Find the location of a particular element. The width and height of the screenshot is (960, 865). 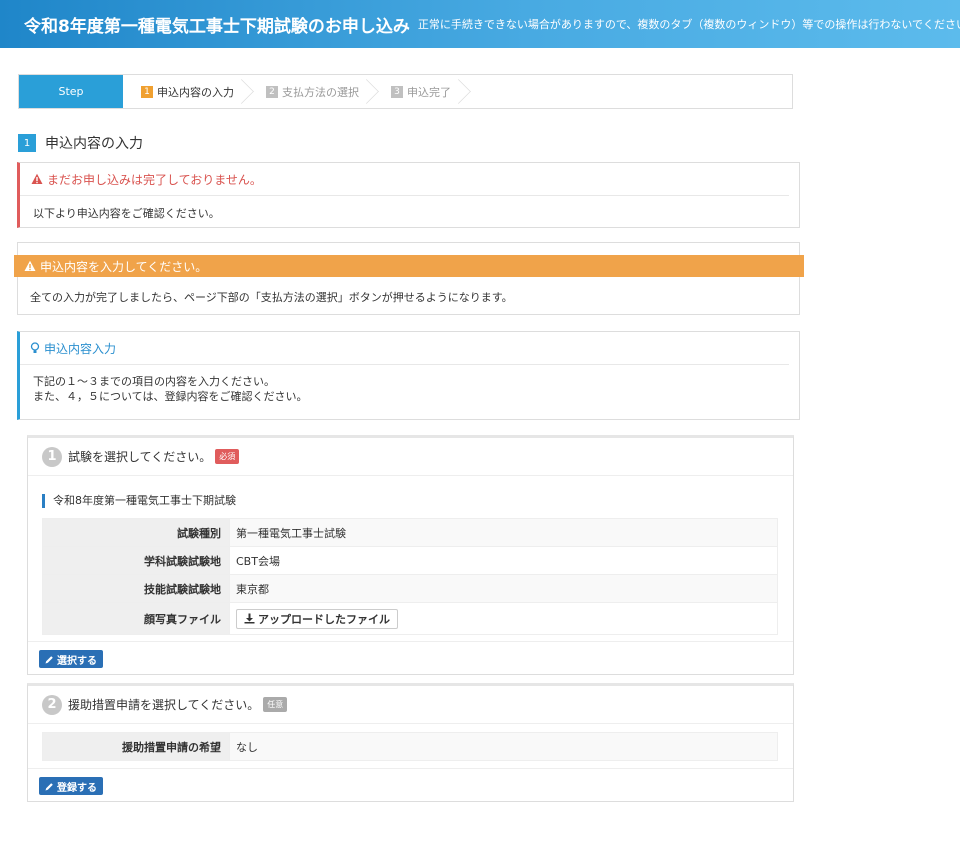

input-info-title: 申込内容入力 is located at coordinates (80, 348).